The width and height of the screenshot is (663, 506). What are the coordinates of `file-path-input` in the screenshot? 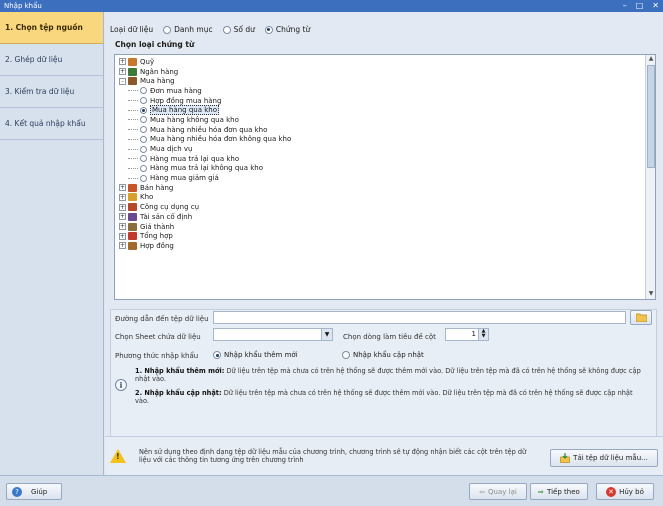 It's located at (419, 317).